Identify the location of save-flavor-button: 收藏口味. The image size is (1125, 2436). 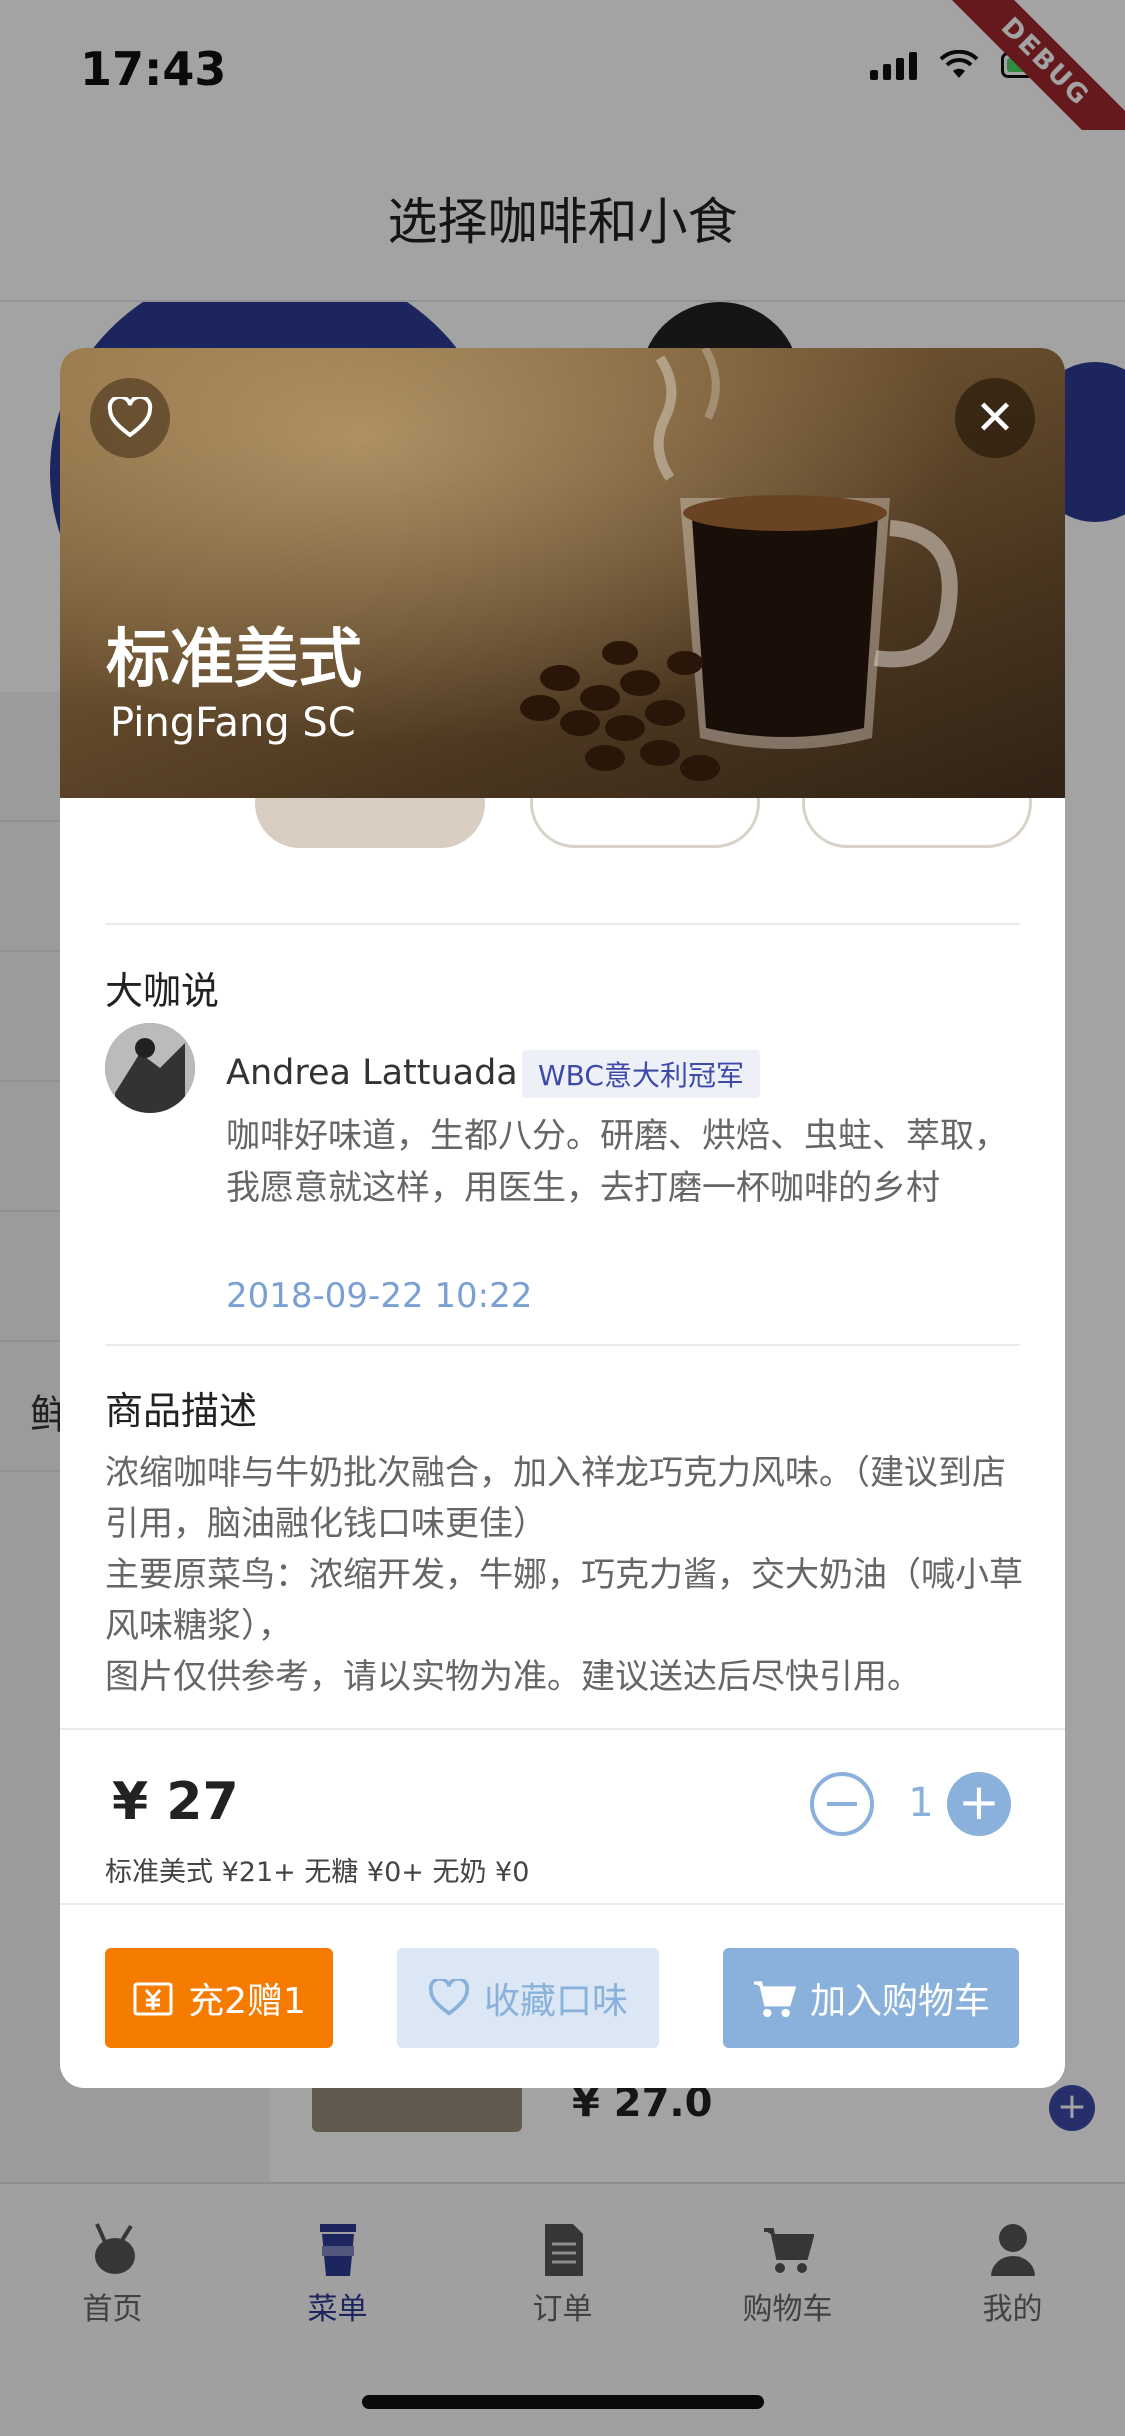
(528, 1998).